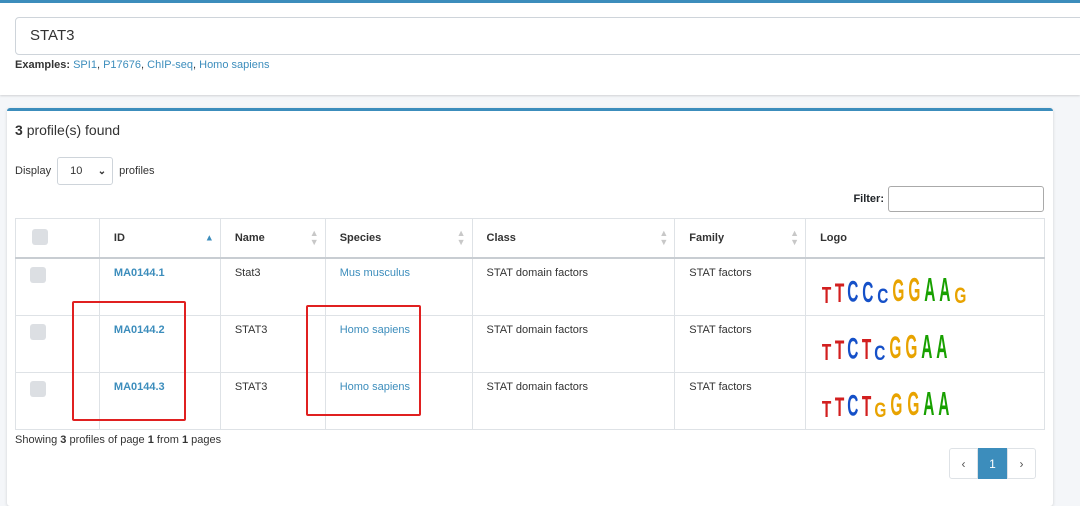  Describe the element at coordinates (159, 238) in the screenshot. I see `column-header-id: ID ▲` at that location.